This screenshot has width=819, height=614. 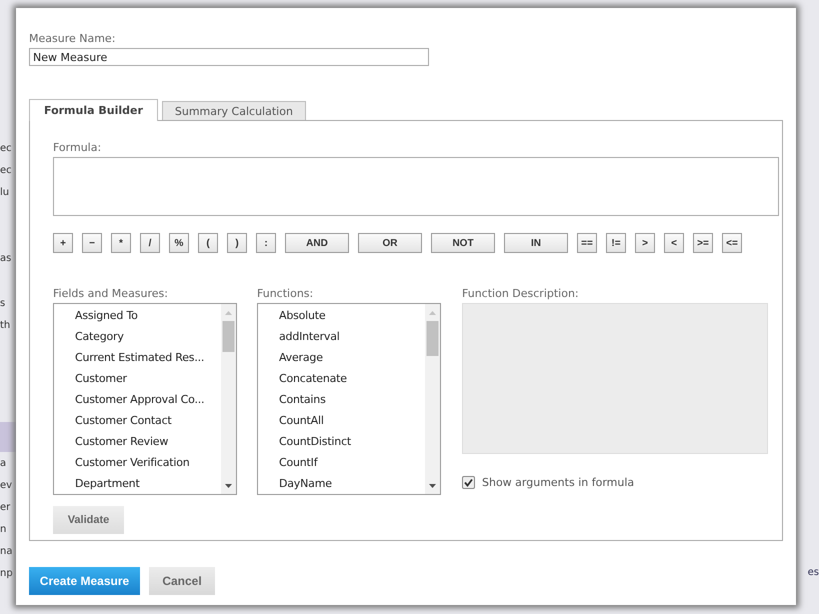 I want to click on list-item: Category, so click(x=137, y=339).